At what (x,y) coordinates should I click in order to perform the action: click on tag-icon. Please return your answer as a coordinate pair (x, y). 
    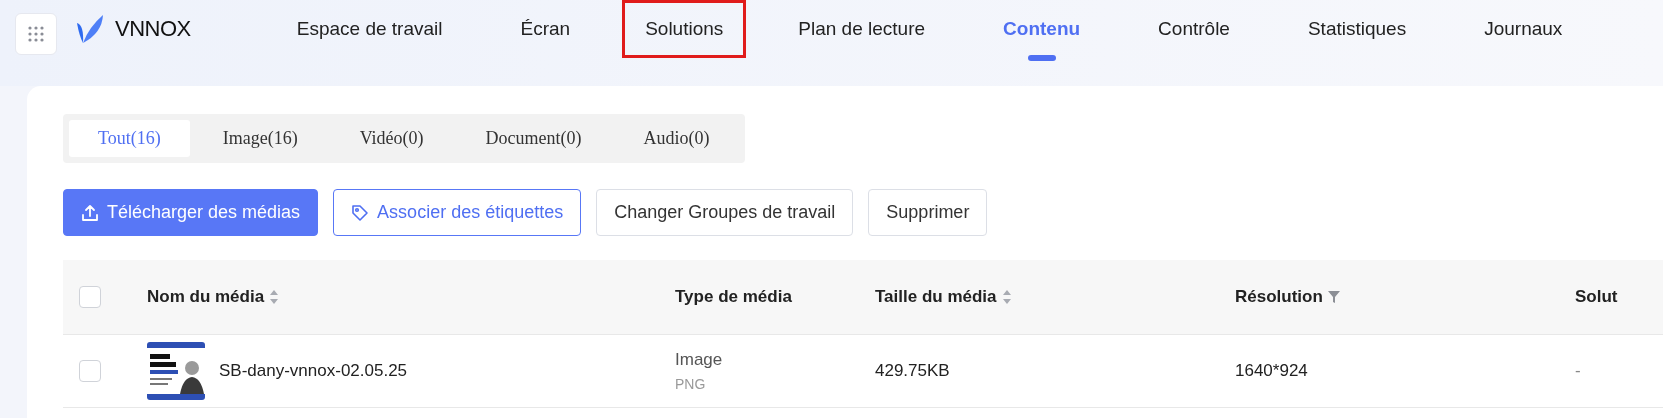
    Looking at the image, I should click on (360, 212).